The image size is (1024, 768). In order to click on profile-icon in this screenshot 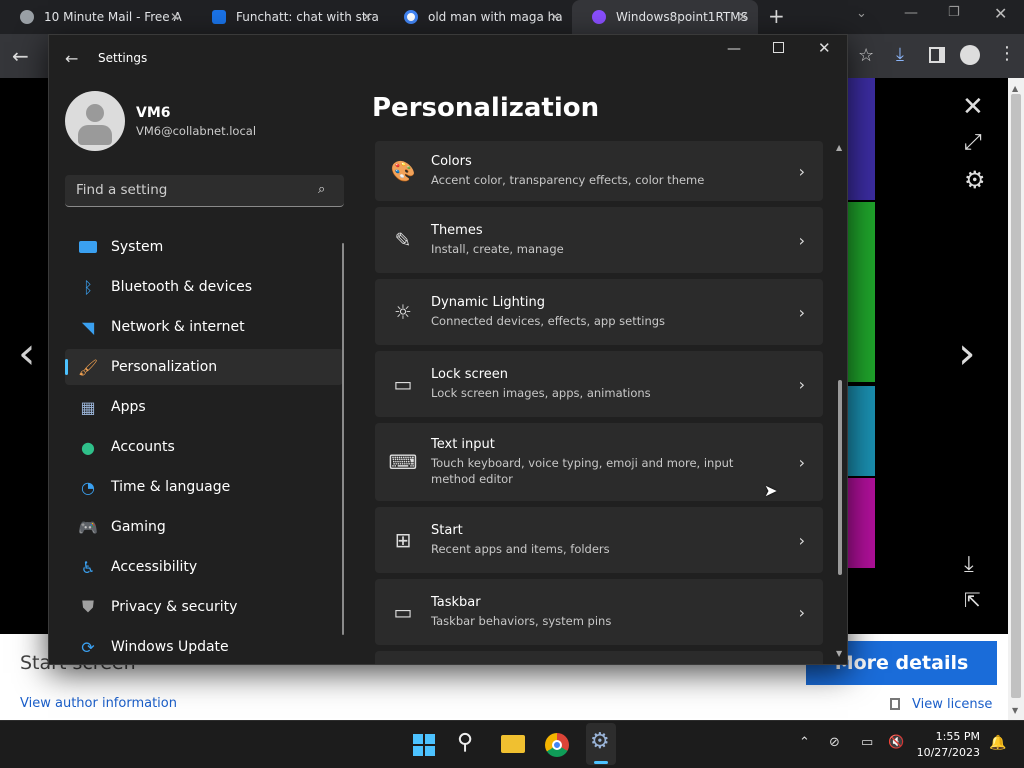, I will do `click(970, 55)`.